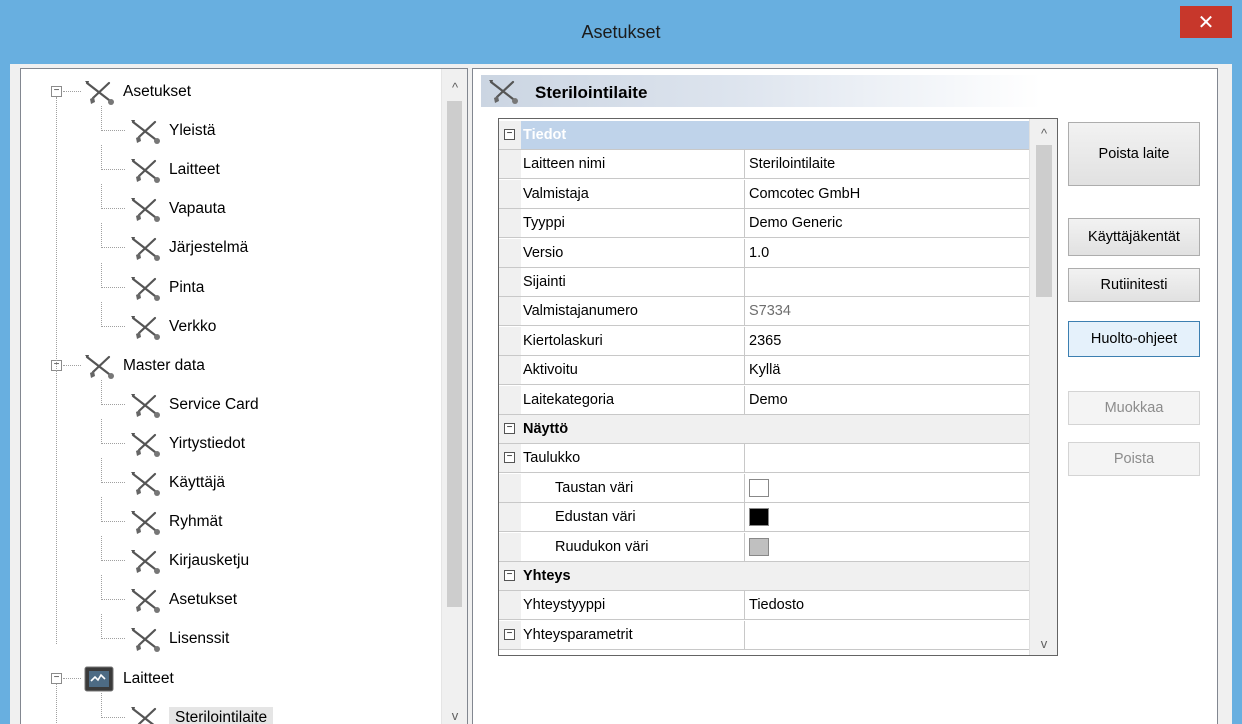 This screenshot has width=1242, height=724. I want to click on grid-property-row: Valmistaja Comcotec GmbH, so click(764, 194).